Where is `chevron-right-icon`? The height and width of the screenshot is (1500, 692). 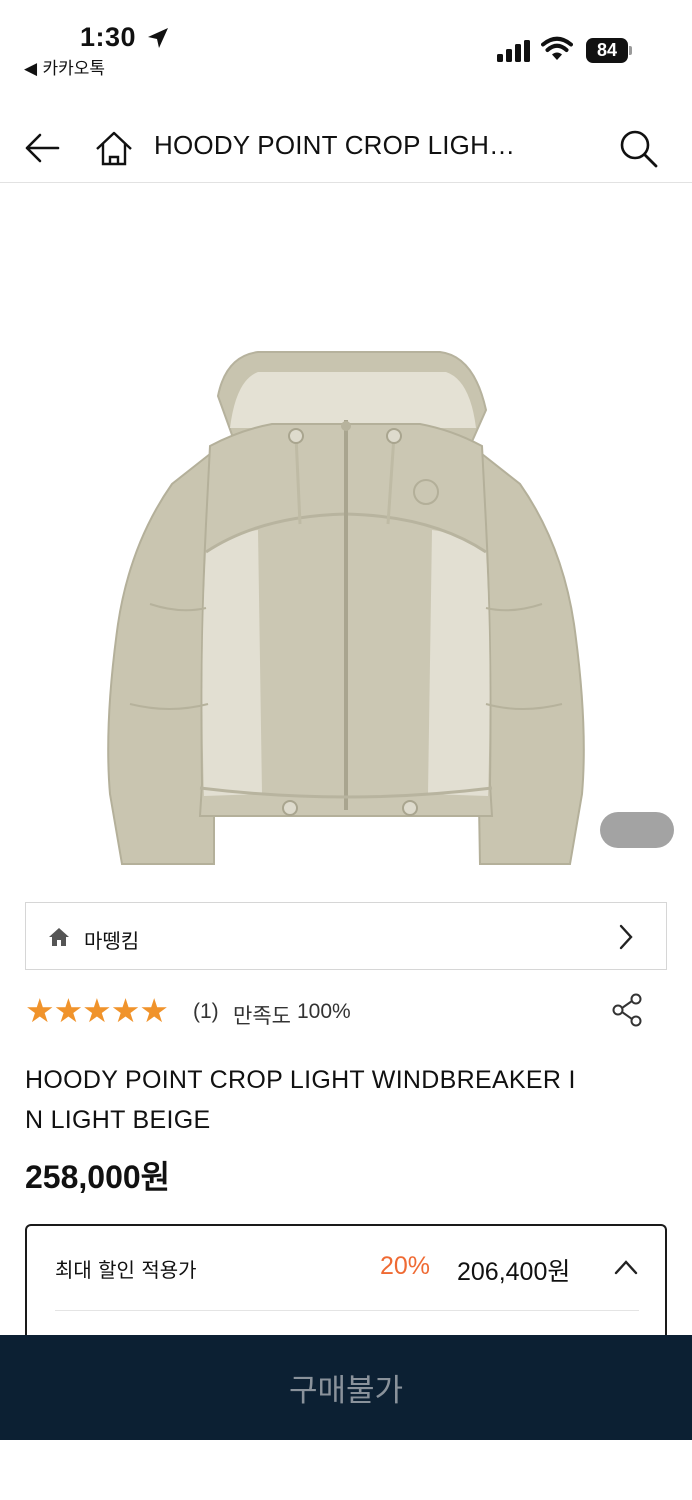 chevron-right-icon is located at coordinates (626, 937).